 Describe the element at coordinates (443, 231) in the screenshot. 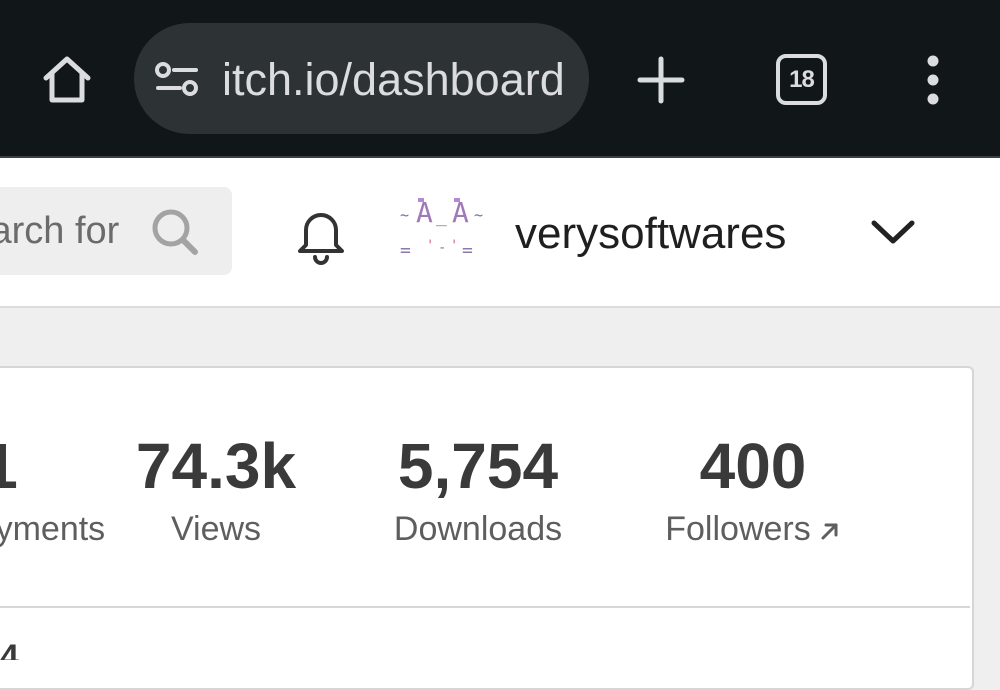

I see `avatar: ~ A _ A ~ = ' - ' =` at that location.